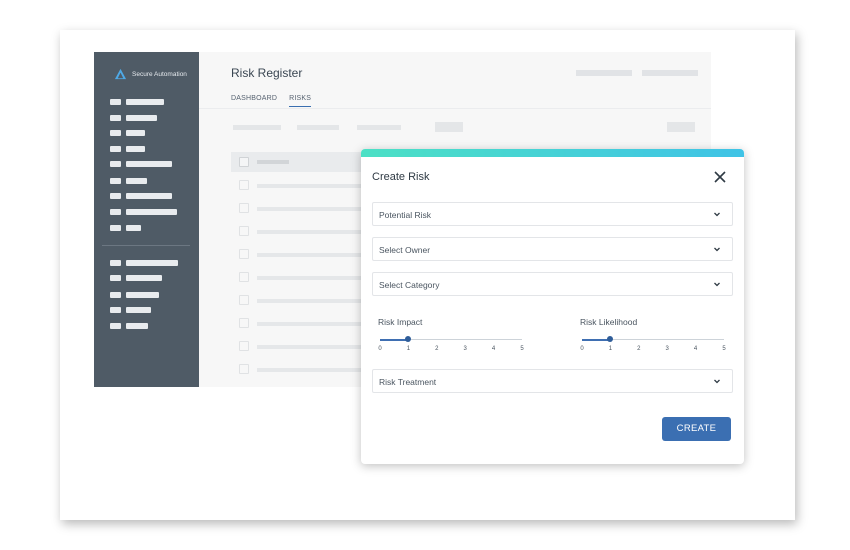 This screenshot has width=850, height=550. What do you see at coordinates (408, 382) in the screenshot?
I see `select-label: Risk Treatment` at bounding box center [408, 382].